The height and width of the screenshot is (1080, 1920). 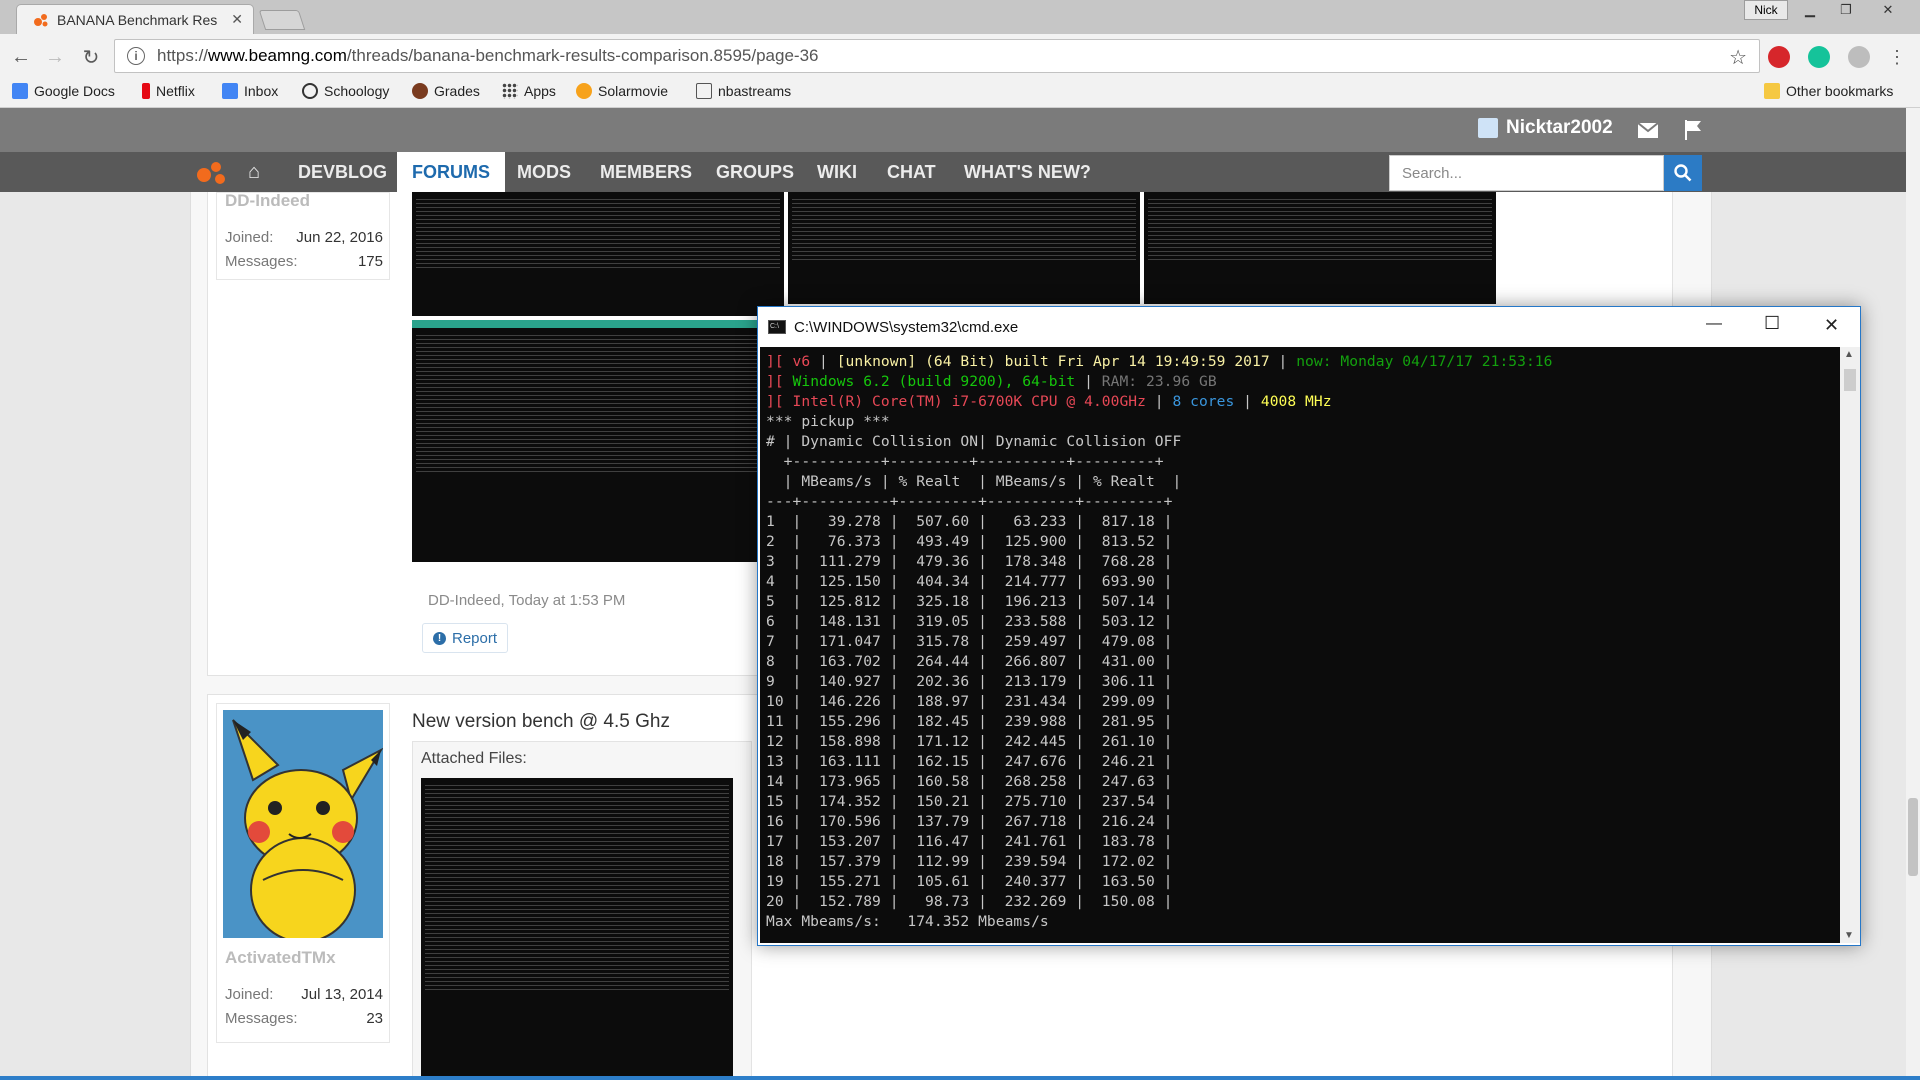 What do you see at coordinates (230, 91) in the screenshot?
I see `inbox-icon` at bounding box center [230, 91].